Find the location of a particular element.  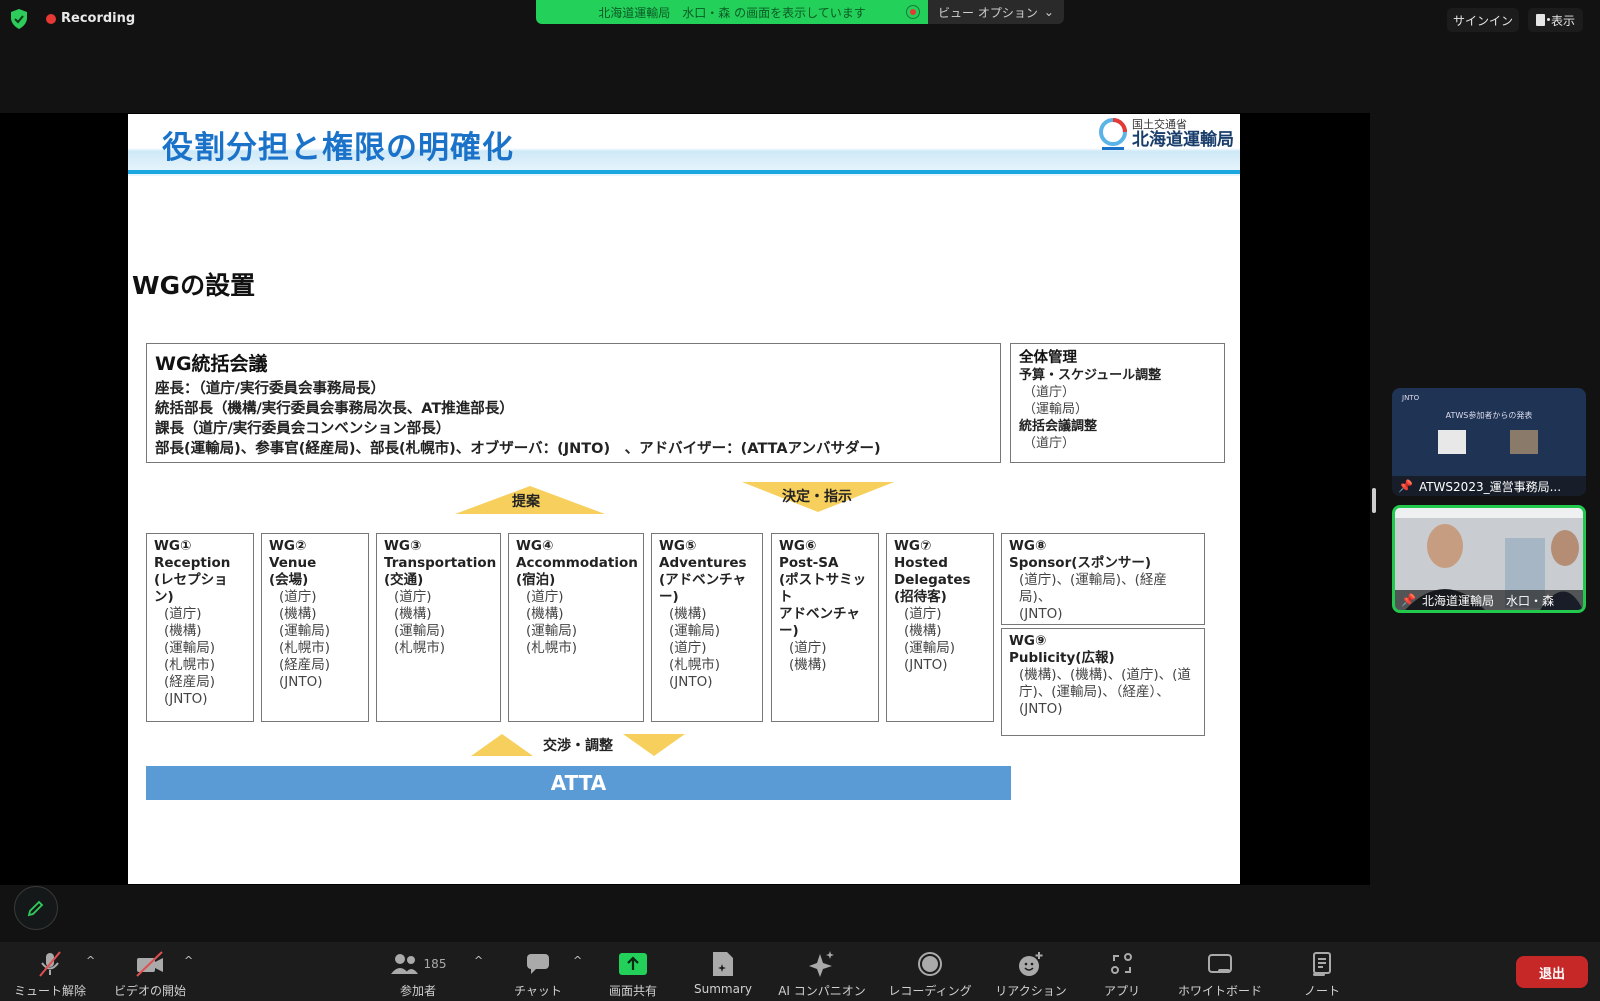

layout-icon is located at coordinates (1543, 20).